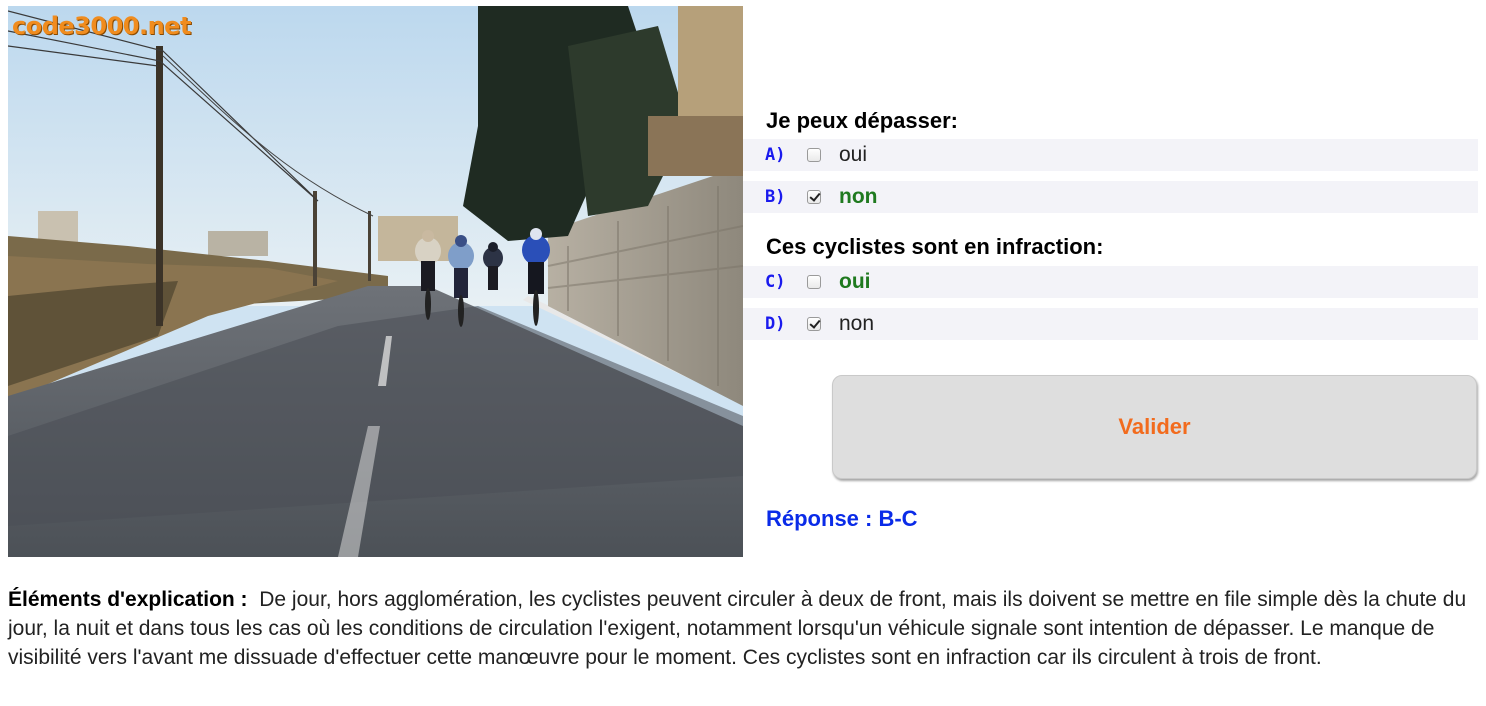  Describe the element at coordinates (853, 154) in the screenshot. I see `option-a-label: oui` at that location.